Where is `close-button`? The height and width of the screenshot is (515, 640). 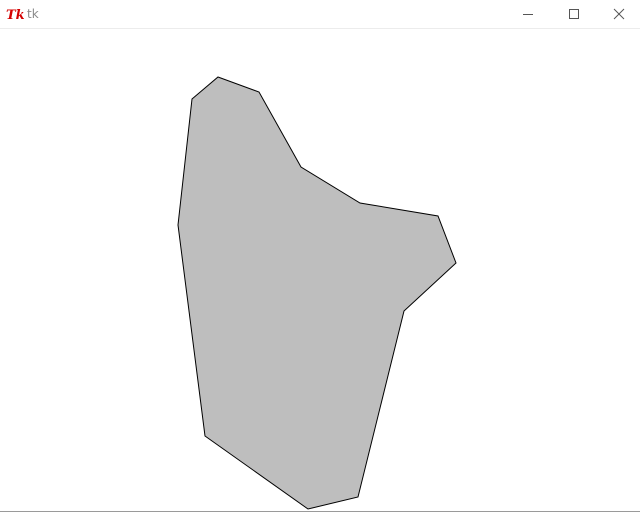 close-button is located at coordinates (618, 14).